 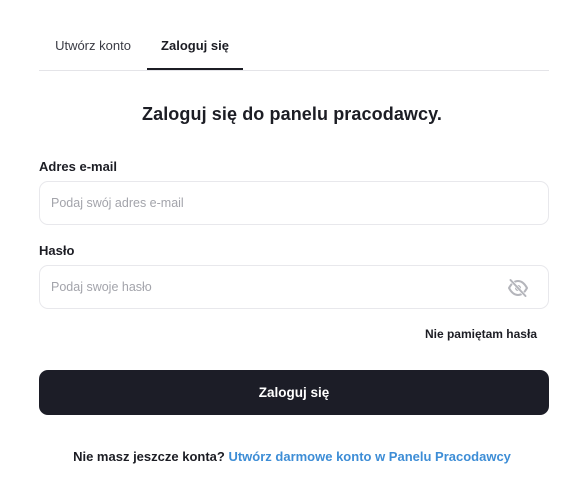 I want to click on page-title: Zaloguj się do panelu pracodawcy., so click(x=292, y=114).